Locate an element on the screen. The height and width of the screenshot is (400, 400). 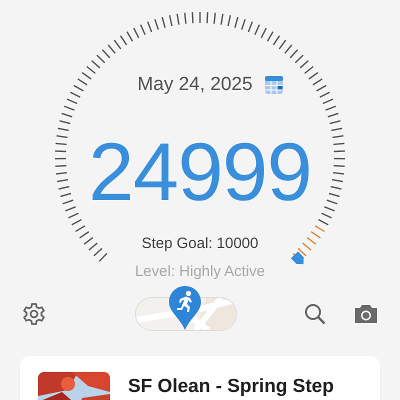
settings-button is located at coordinates (34, 314).